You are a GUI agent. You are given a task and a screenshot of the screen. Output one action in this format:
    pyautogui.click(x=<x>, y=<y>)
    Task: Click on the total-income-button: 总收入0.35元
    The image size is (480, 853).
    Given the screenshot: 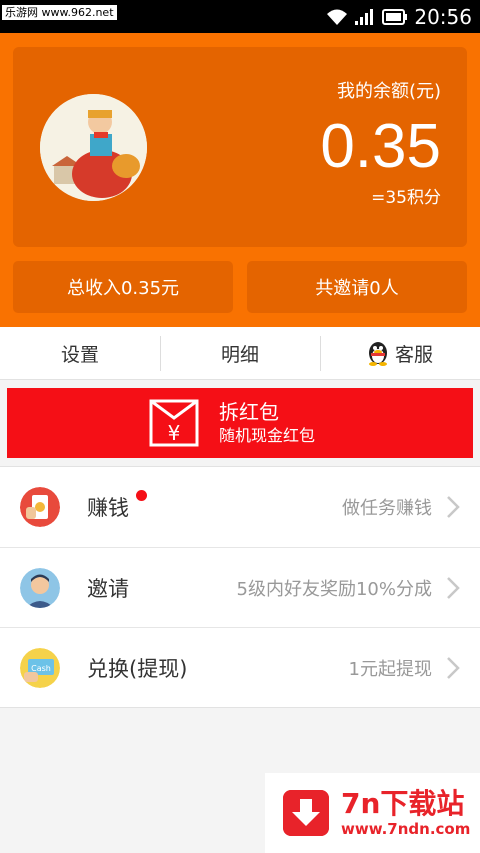 What is the action you would take?
    pyautogui.click(x=123, y=287)
    